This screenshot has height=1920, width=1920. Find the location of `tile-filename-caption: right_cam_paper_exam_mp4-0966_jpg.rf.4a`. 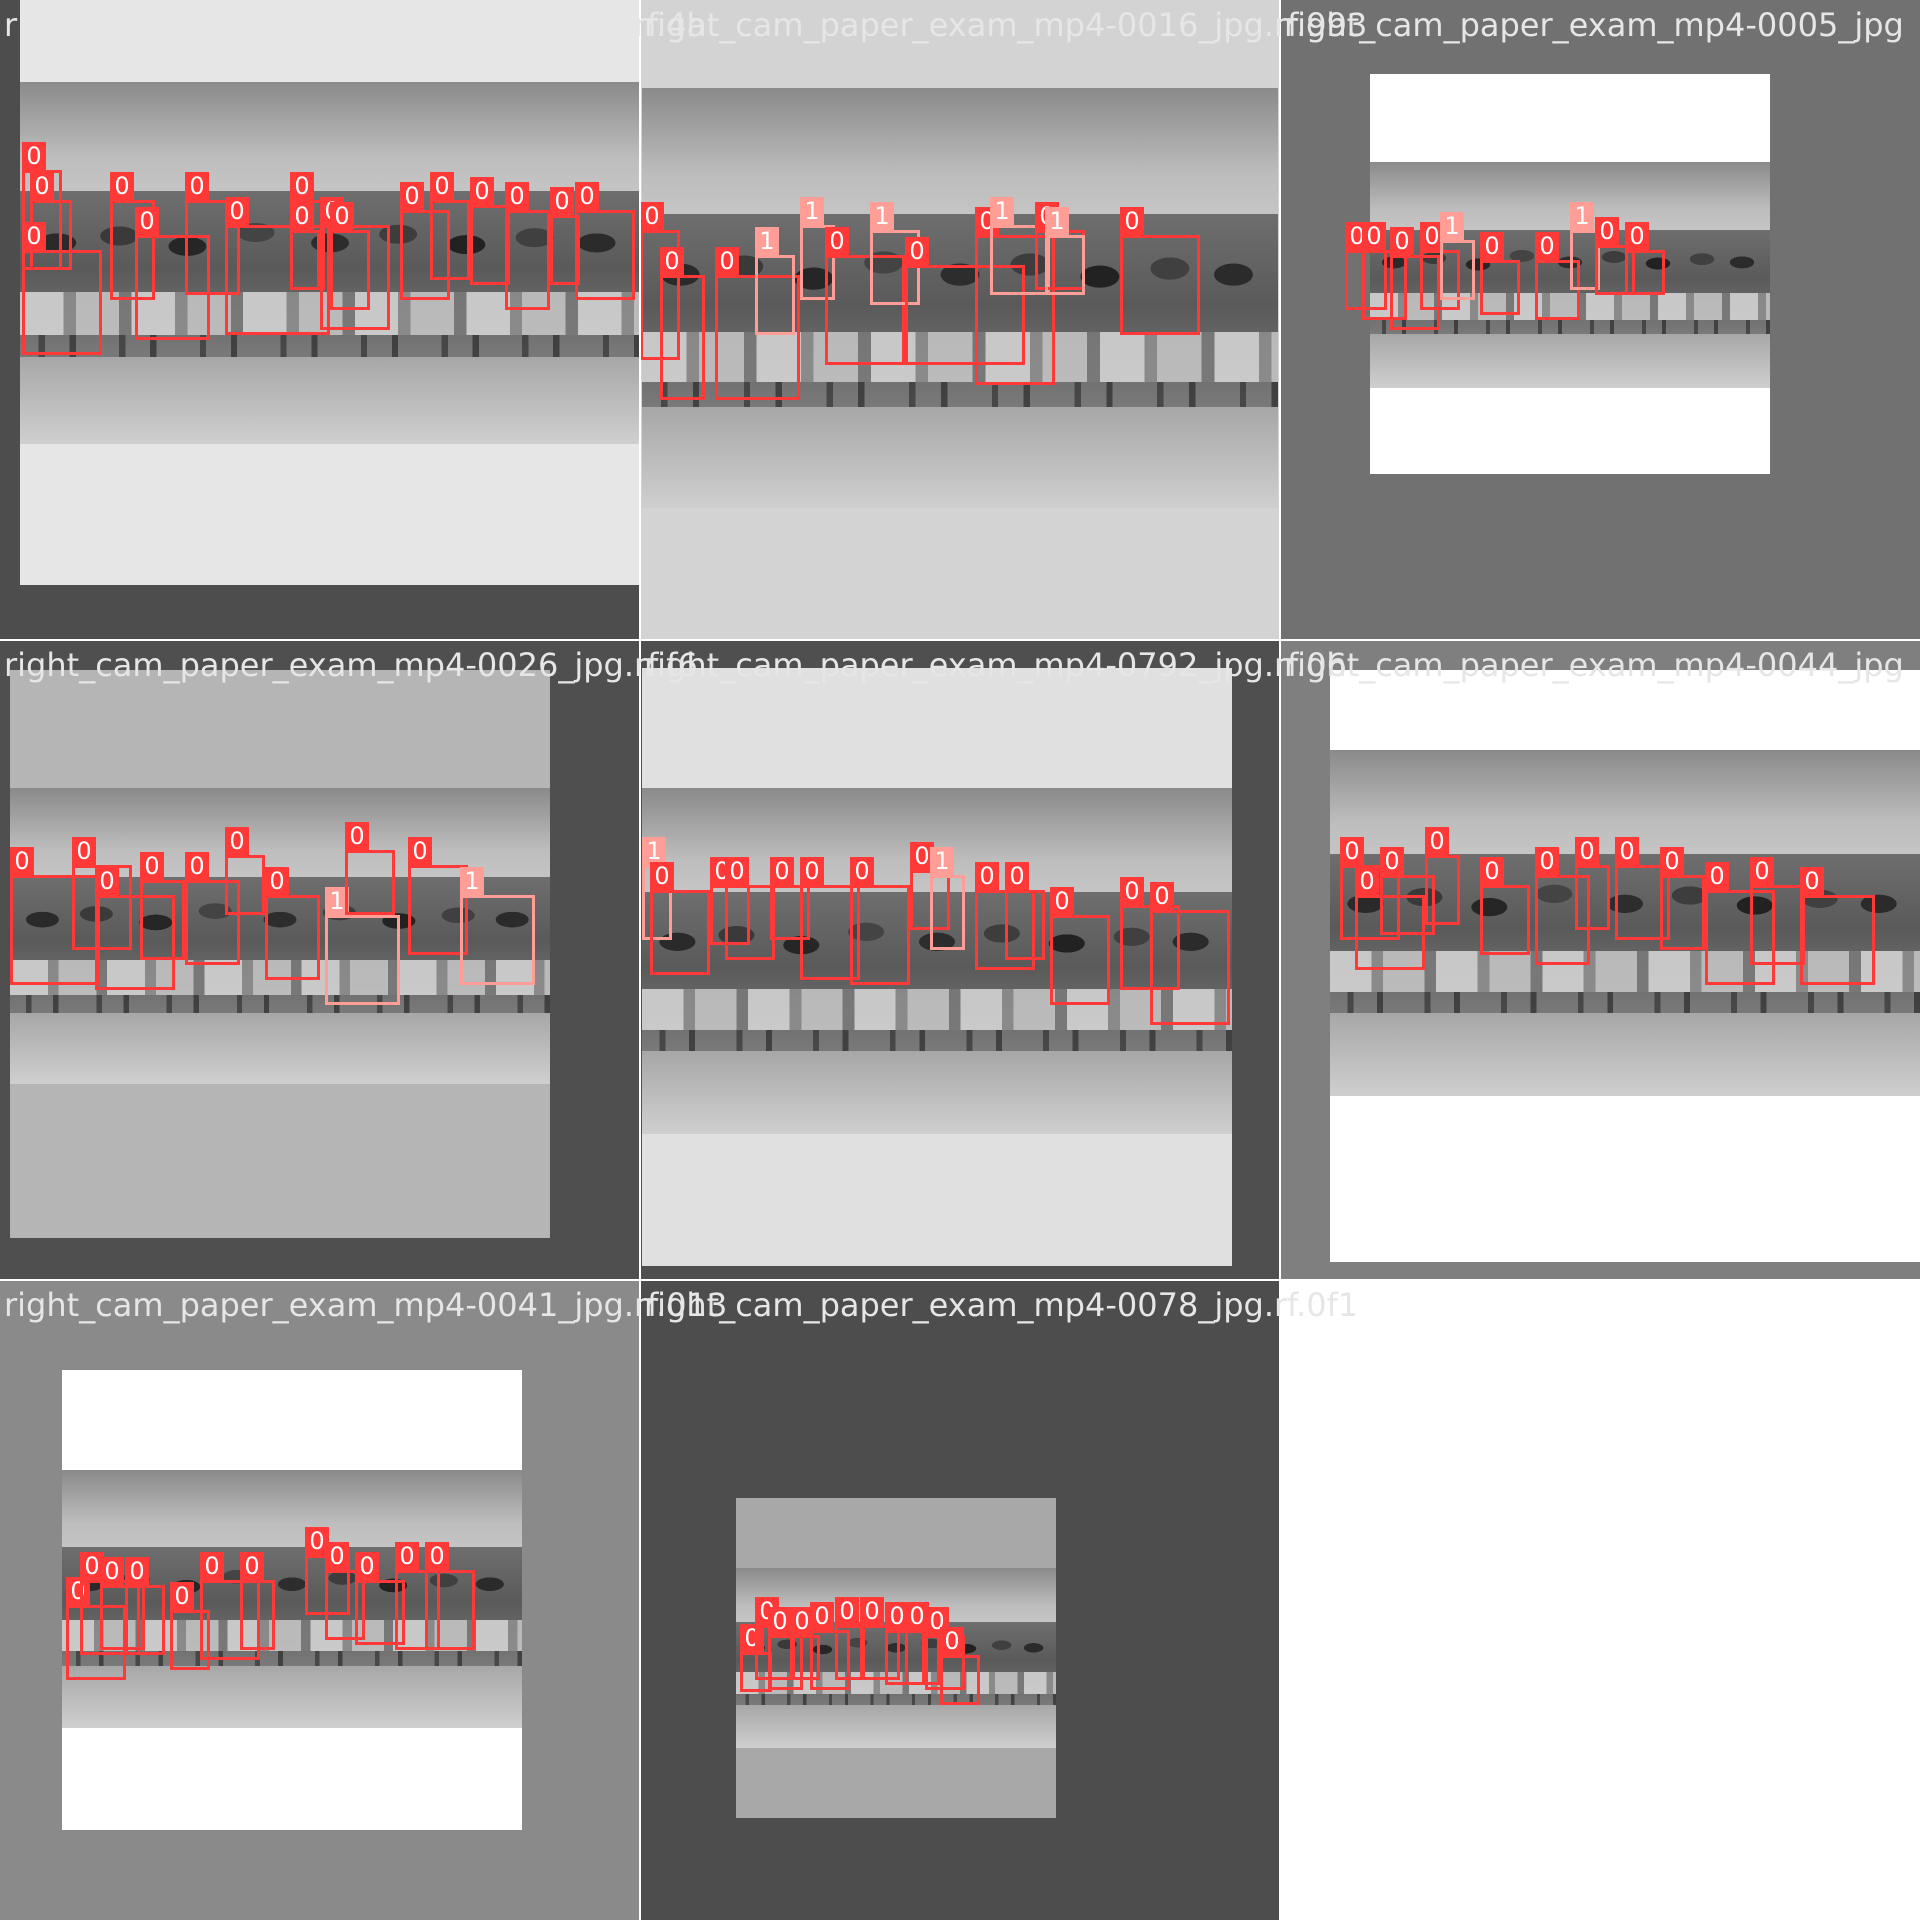

tile-filename-caption: right_cam_paper_exam_mp4-0966_jpg.rf.4a is located at coordinates (355, 25).